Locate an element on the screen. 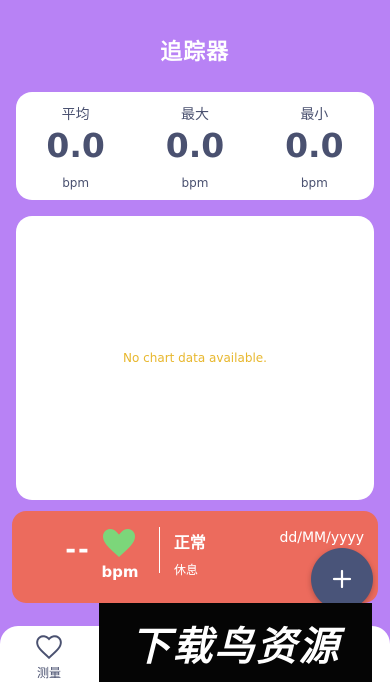 The height and width of the screenshot is (693, 390). measurement-date: dd/MM/yyyy is located at coordinates (321, 538).